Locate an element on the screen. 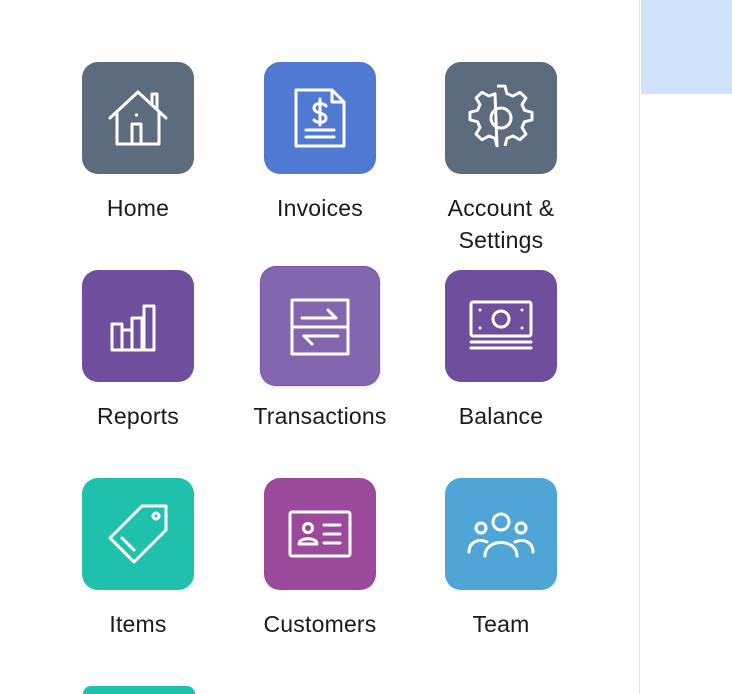 The width and height of the screenshot is (732, 694). app-label-balance: Balance is located at coordinates (501, 416).